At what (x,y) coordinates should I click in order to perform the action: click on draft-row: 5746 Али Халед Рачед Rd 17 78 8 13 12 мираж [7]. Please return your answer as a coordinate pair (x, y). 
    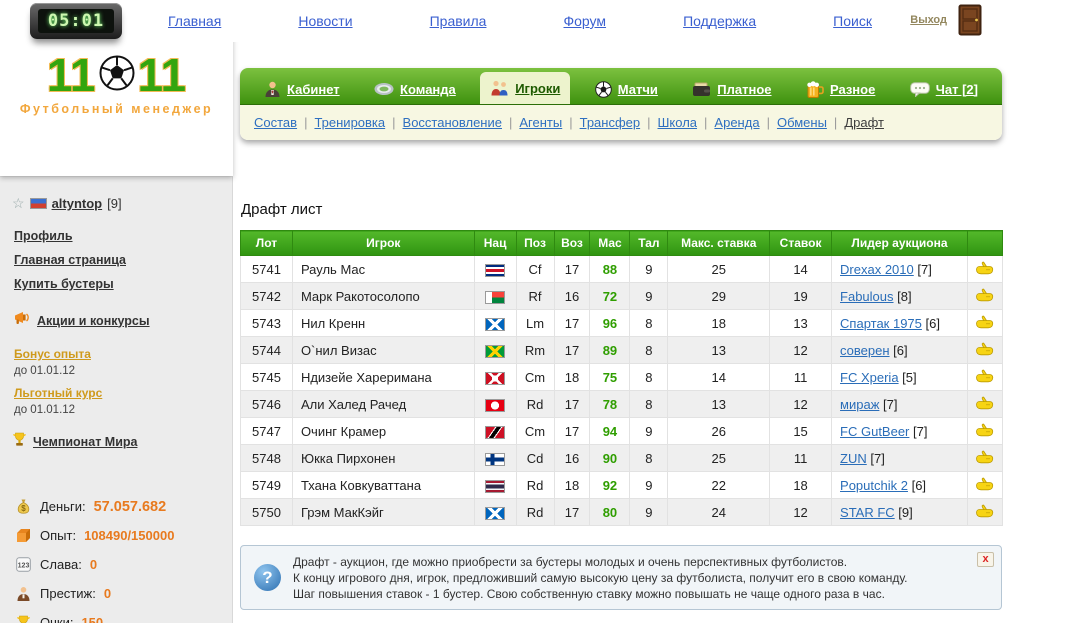
    Looking at the image, I should click on (622, 404).